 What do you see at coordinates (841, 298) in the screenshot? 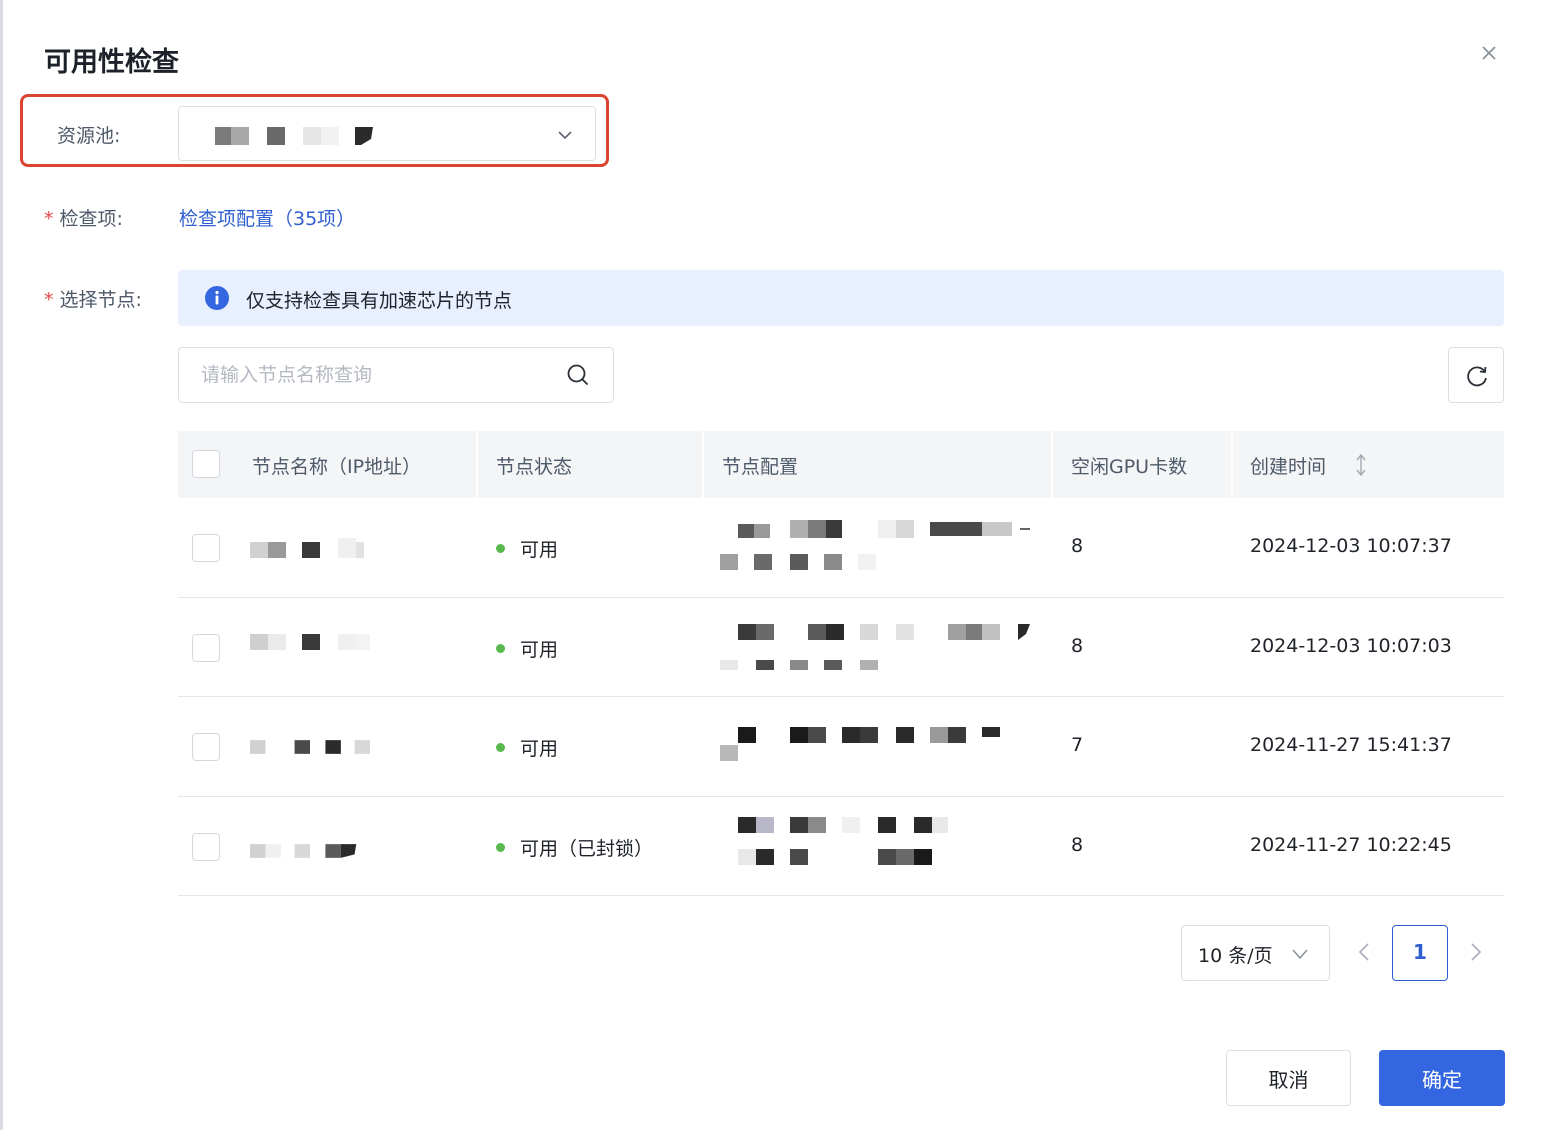
I see `info-banner: 仅支持检查具有加速芯片的节点` at bounding box center [841, 298].